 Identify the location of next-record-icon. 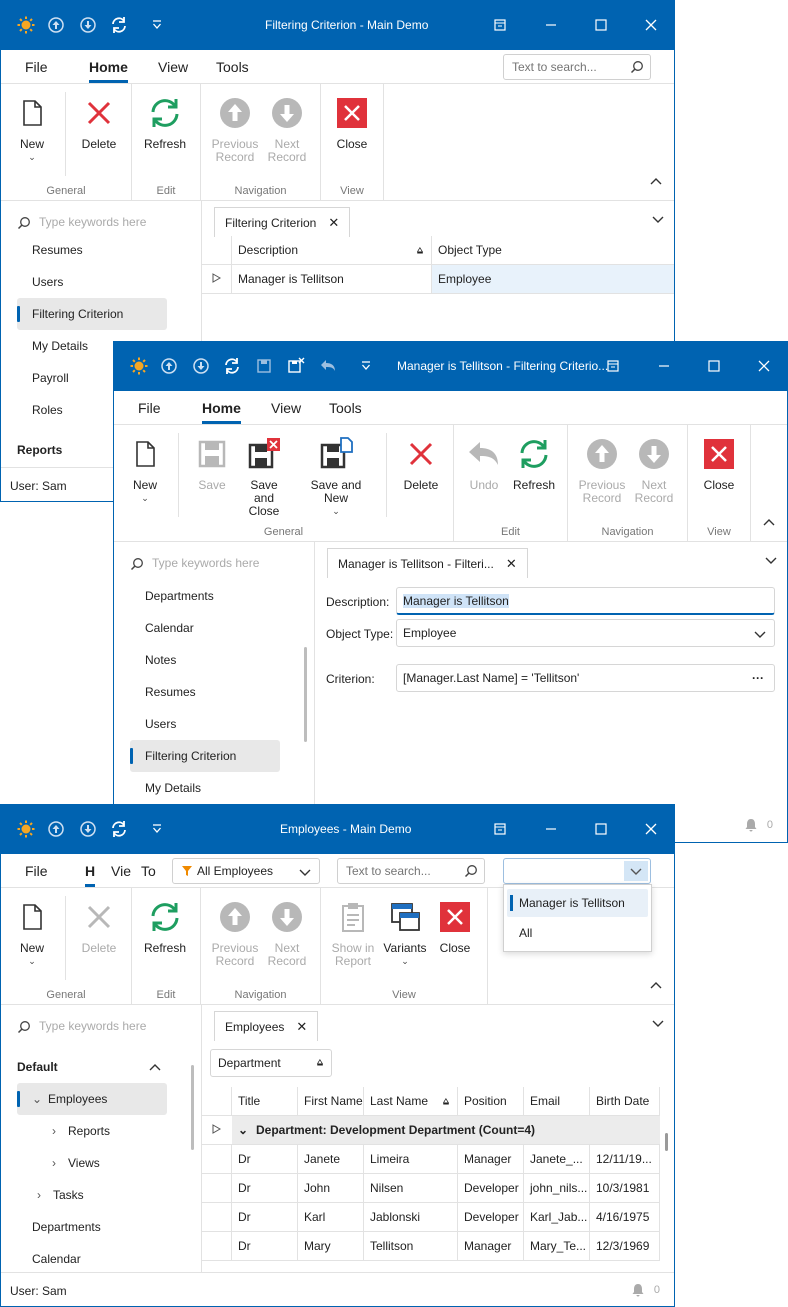
(88, 829).